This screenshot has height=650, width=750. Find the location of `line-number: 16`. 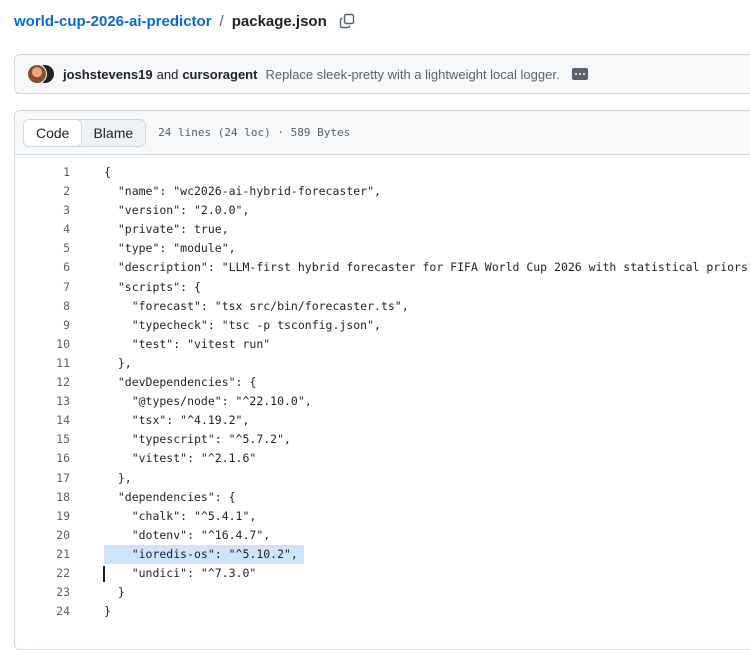

line-number: 16 is located at coordinates (42, 458).